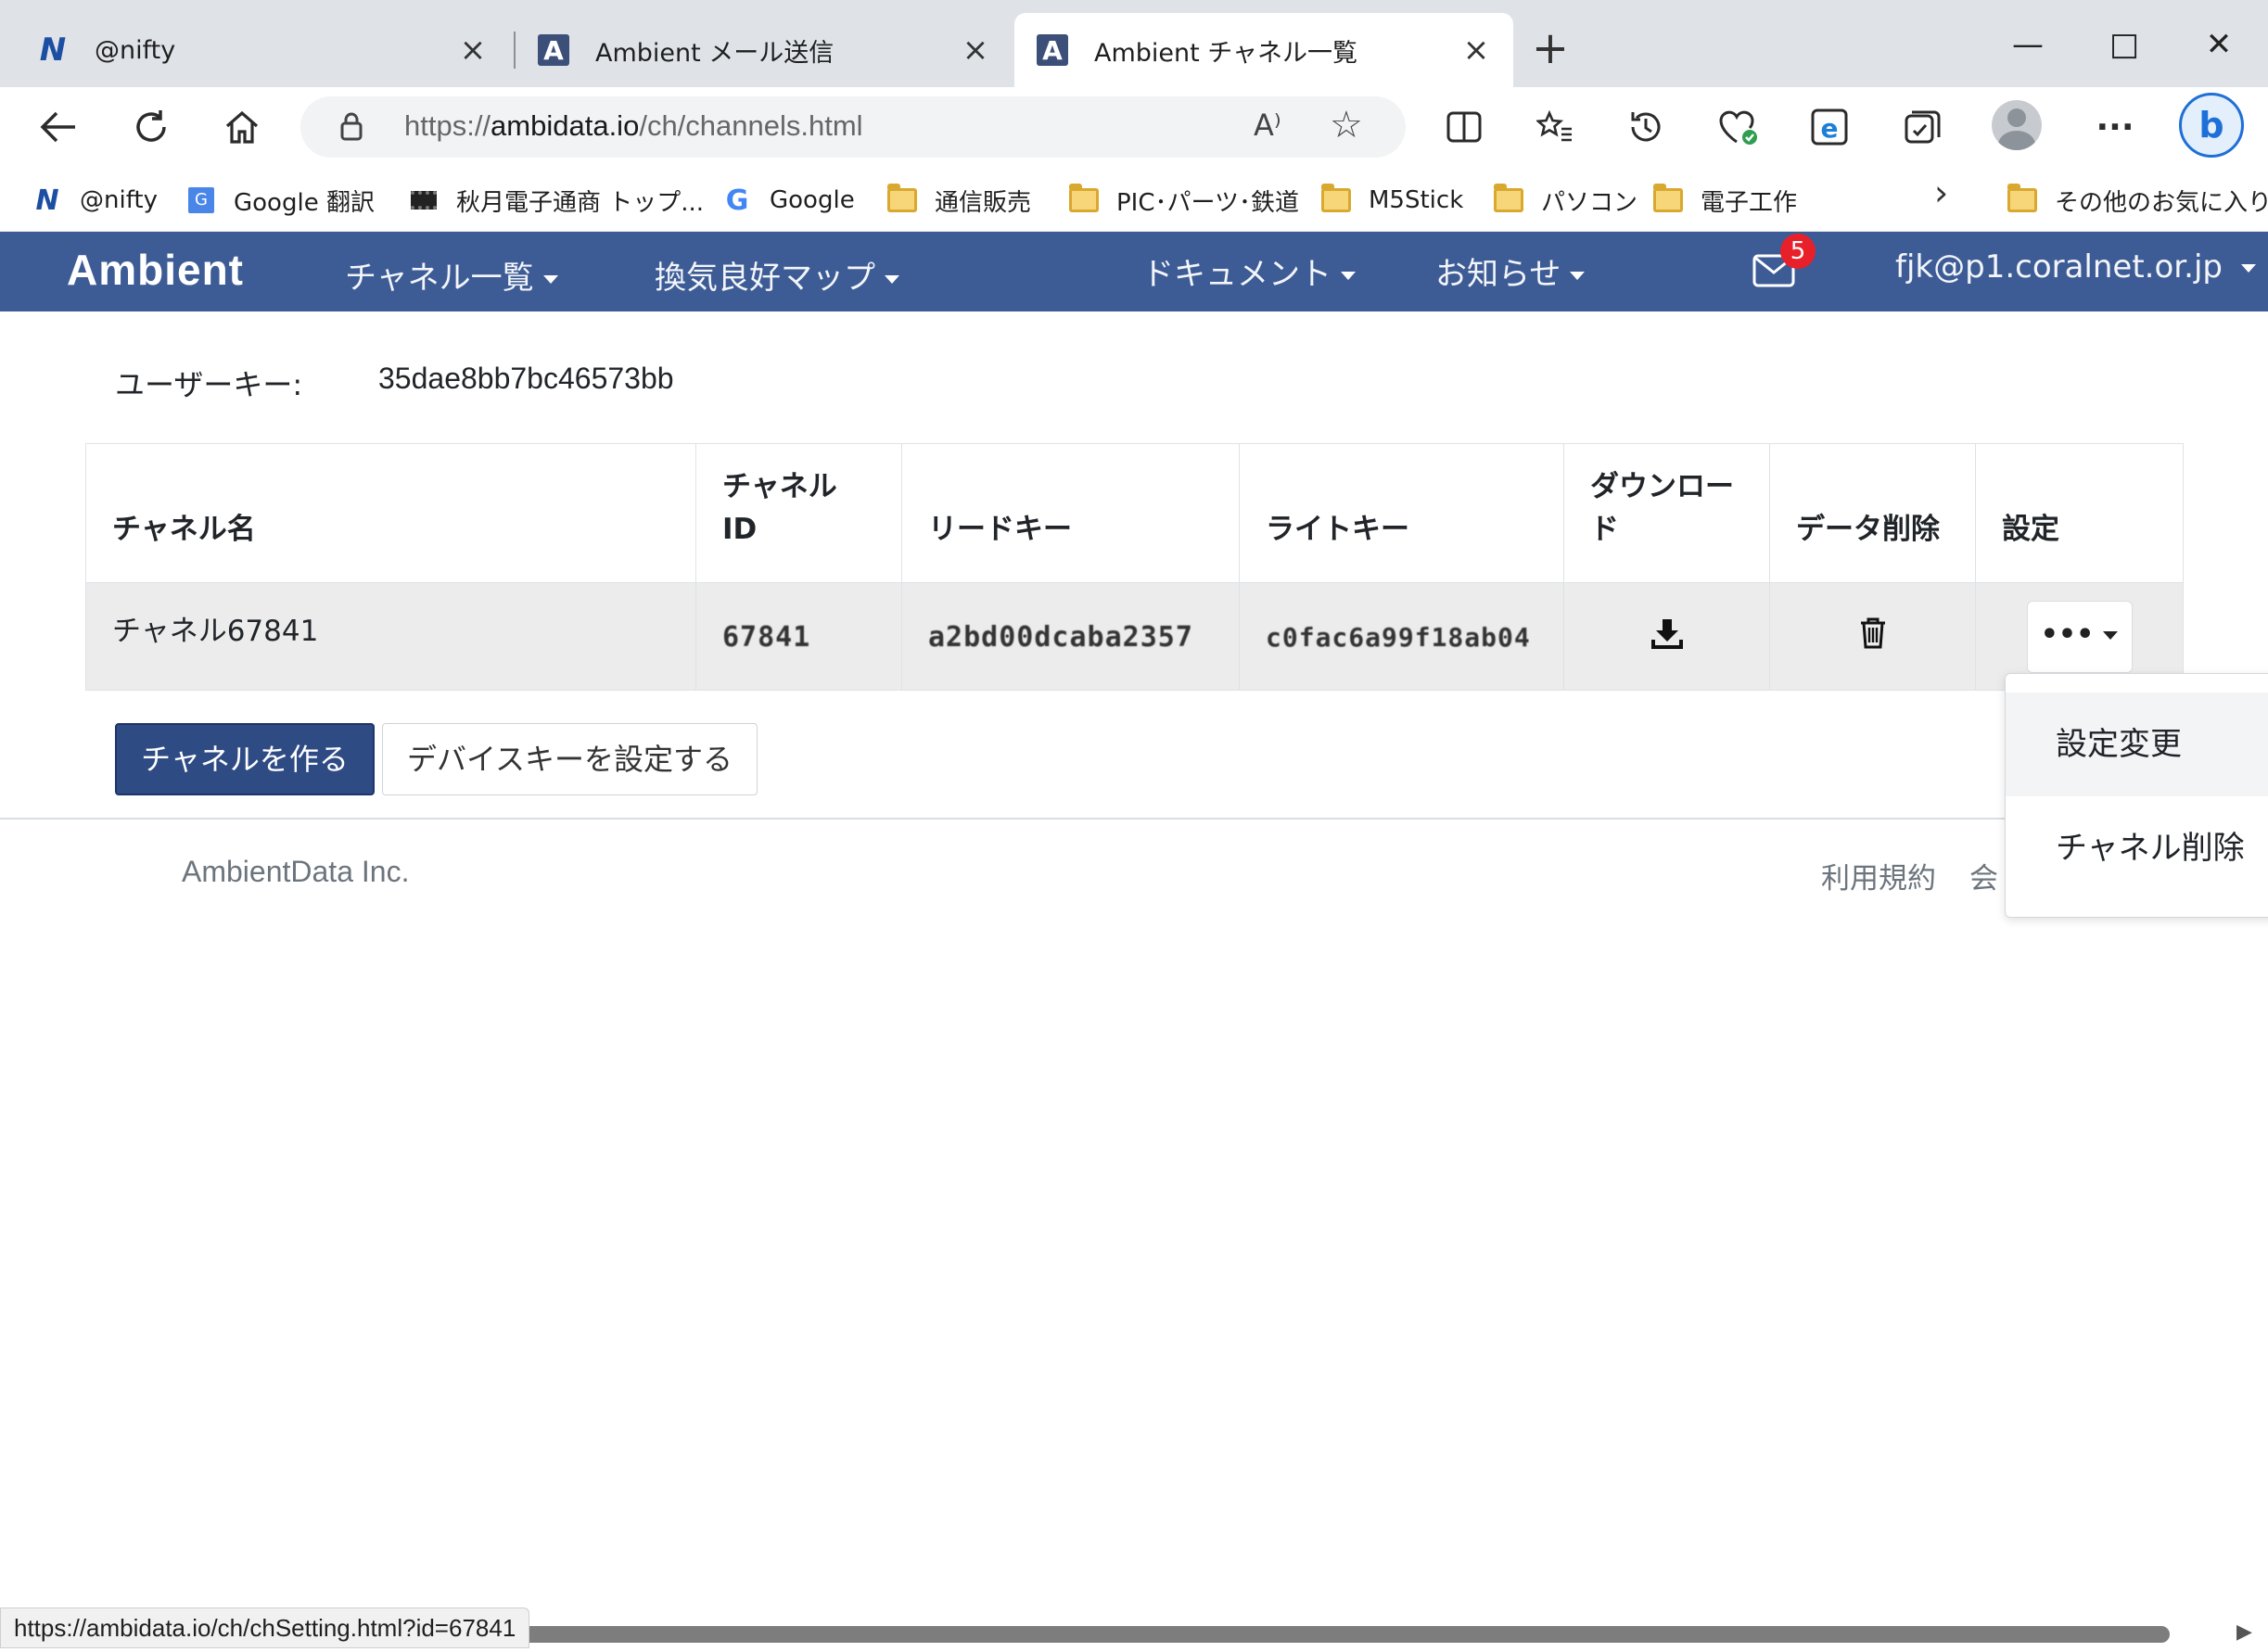 This screenshot has height=1652, width=2268. I want to click on split-screen-icon, so click(1464, 127).